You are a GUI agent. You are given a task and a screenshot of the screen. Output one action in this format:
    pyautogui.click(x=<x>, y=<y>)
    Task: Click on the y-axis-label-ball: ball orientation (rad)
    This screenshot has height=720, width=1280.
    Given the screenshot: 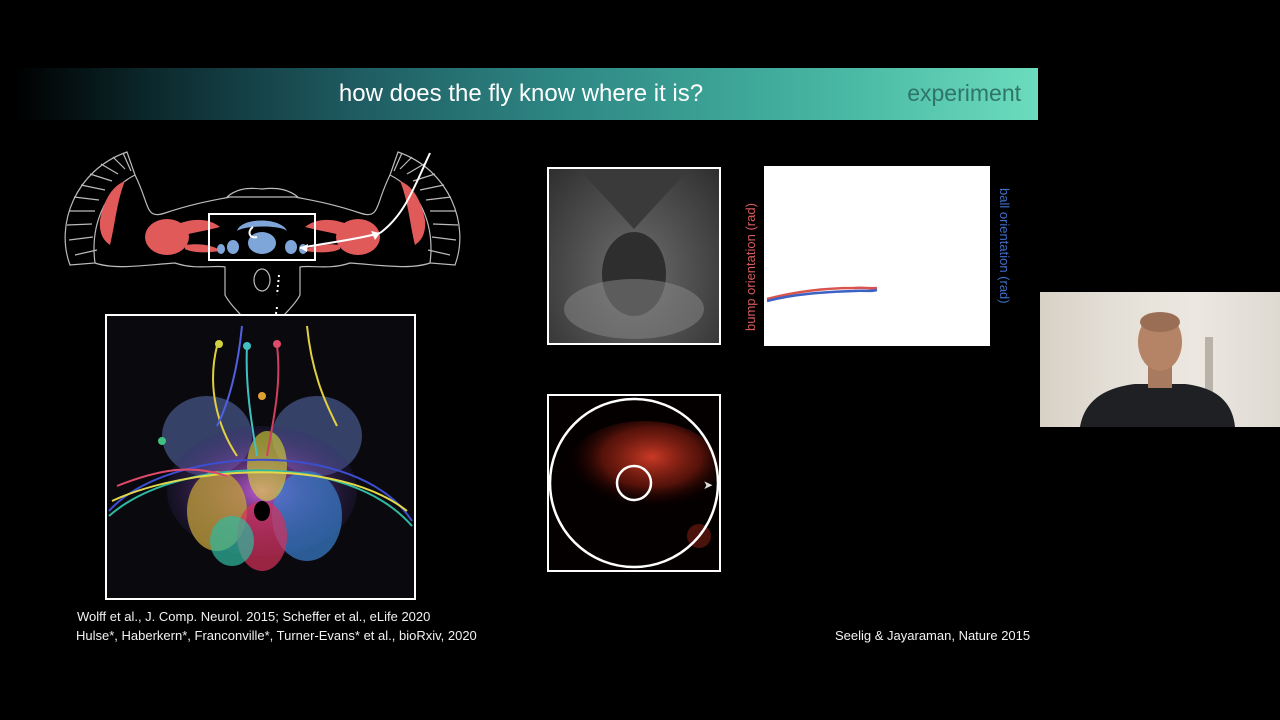 What is the action you would take?
    pyautogui.click(x=1004, y=246)
    